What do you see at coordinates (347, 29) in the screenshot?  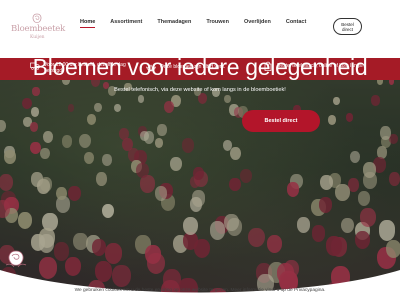 I see `order-direct-line2: direct` at bounding box center [347, 29].